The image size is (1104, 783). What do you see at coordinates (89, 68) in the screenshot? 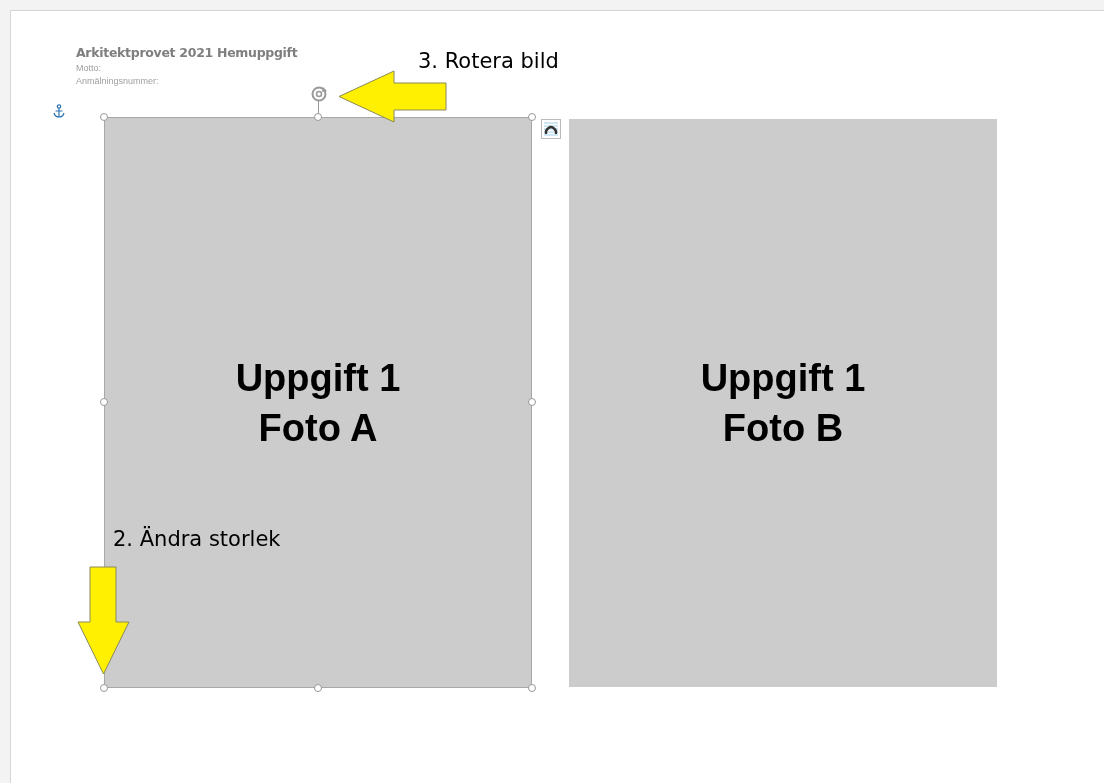
I see `field-label: Motto:` at bounding box center [89, 68].